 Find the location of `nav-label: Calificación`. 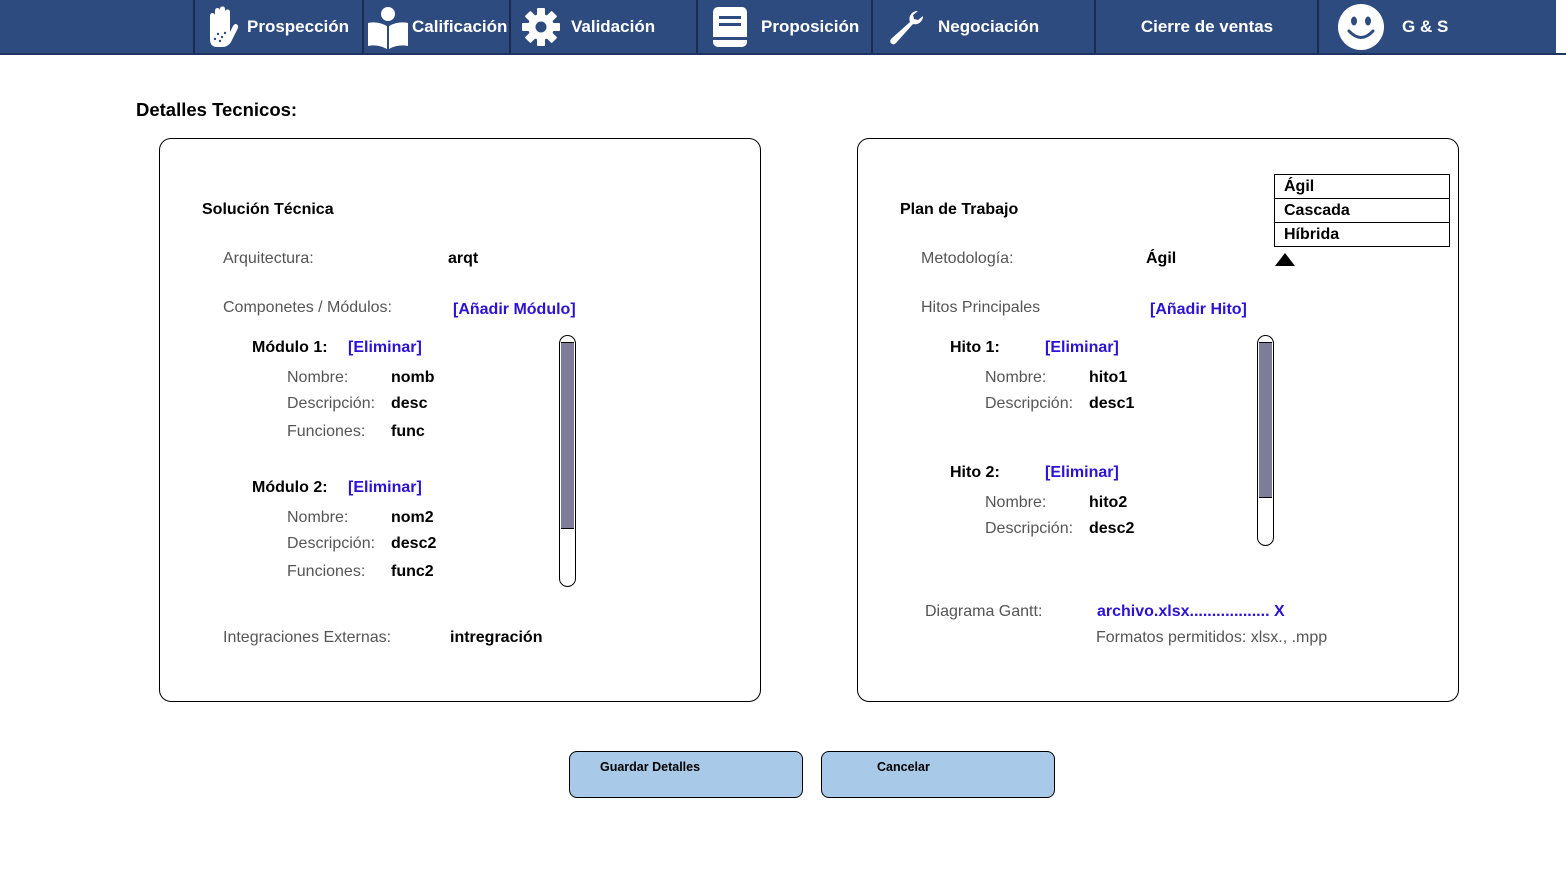

nav-label: Calificación is located at coordinates (460, 26).